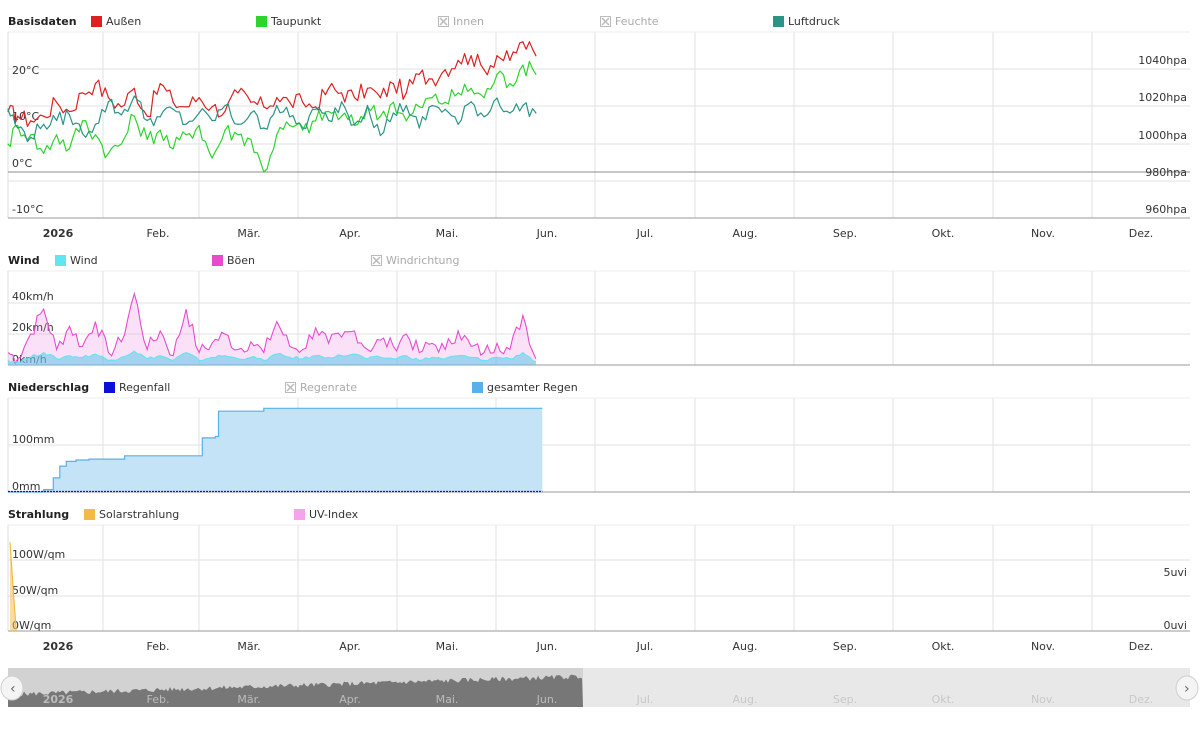  I want to click on legend-label: Regenfall, so click(144, 387).